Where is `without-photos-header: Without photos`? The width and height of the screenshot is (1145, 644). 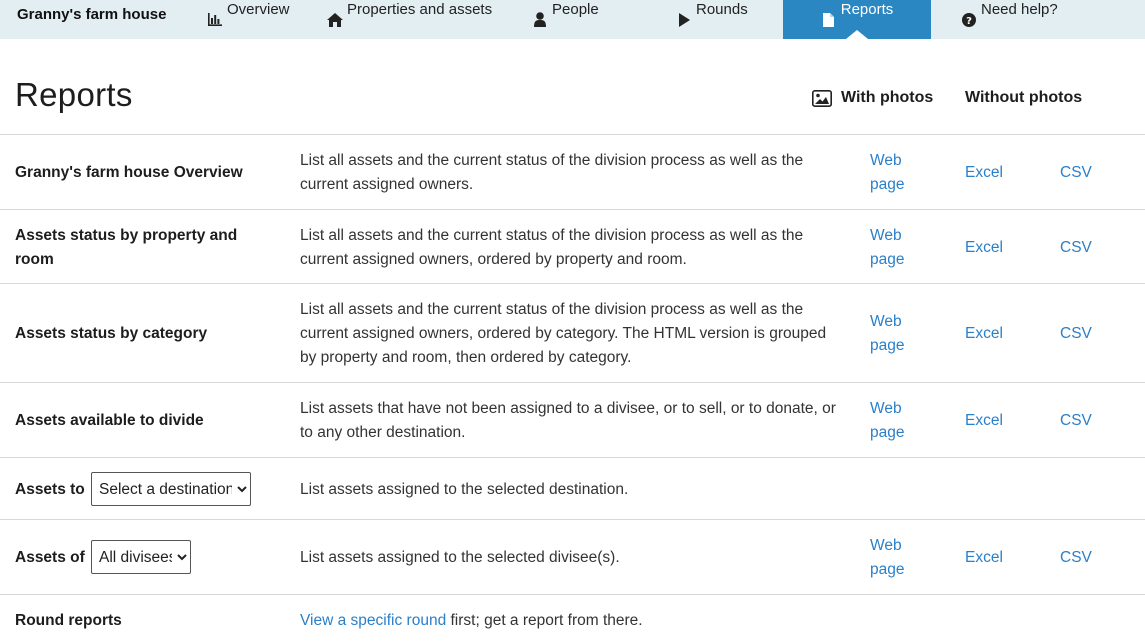
without-photos-header: Without photos is located at coordinates (1023, 98).